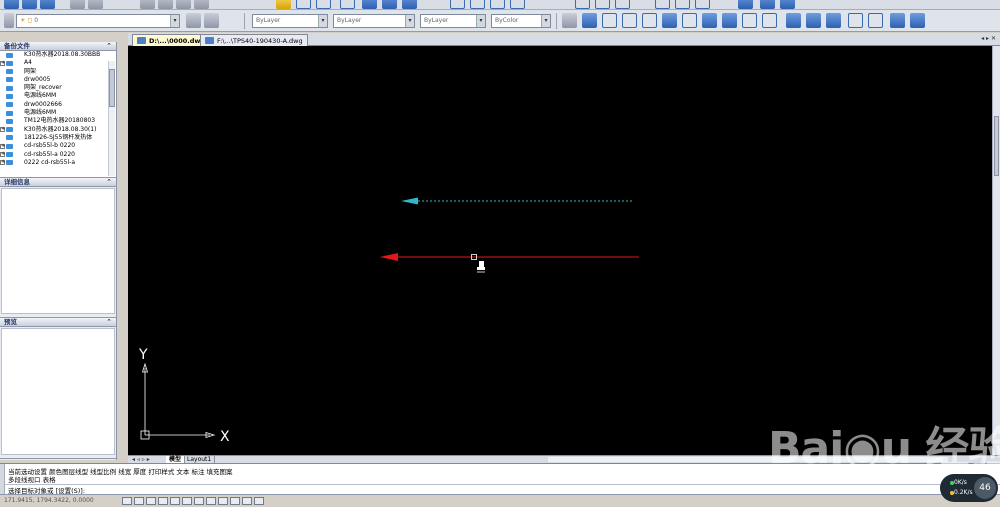  What do you see at coordinates (769, 20) in the screenshot?
I see `extend-icon` at bounding box center [769, 20].